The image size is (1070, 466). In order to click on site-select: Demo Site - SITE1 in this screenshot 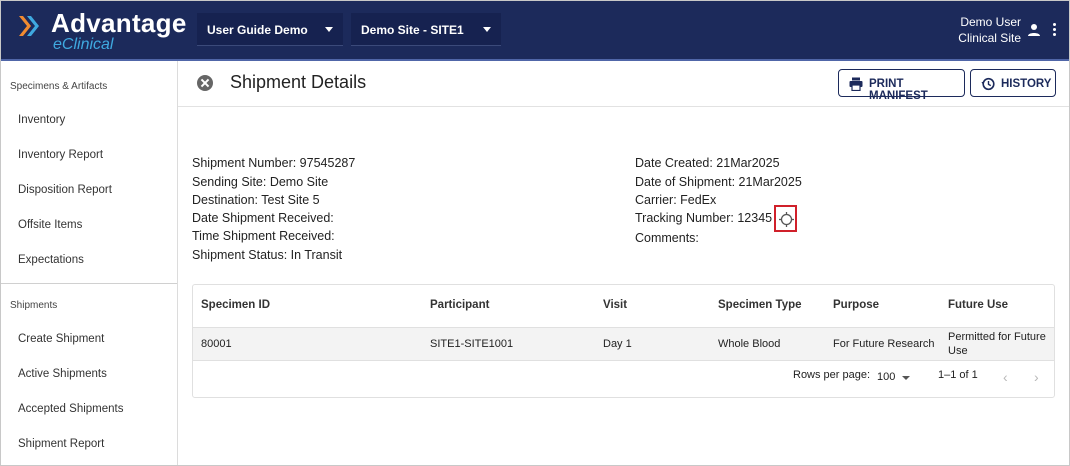, I will do `click(426, 29)`.